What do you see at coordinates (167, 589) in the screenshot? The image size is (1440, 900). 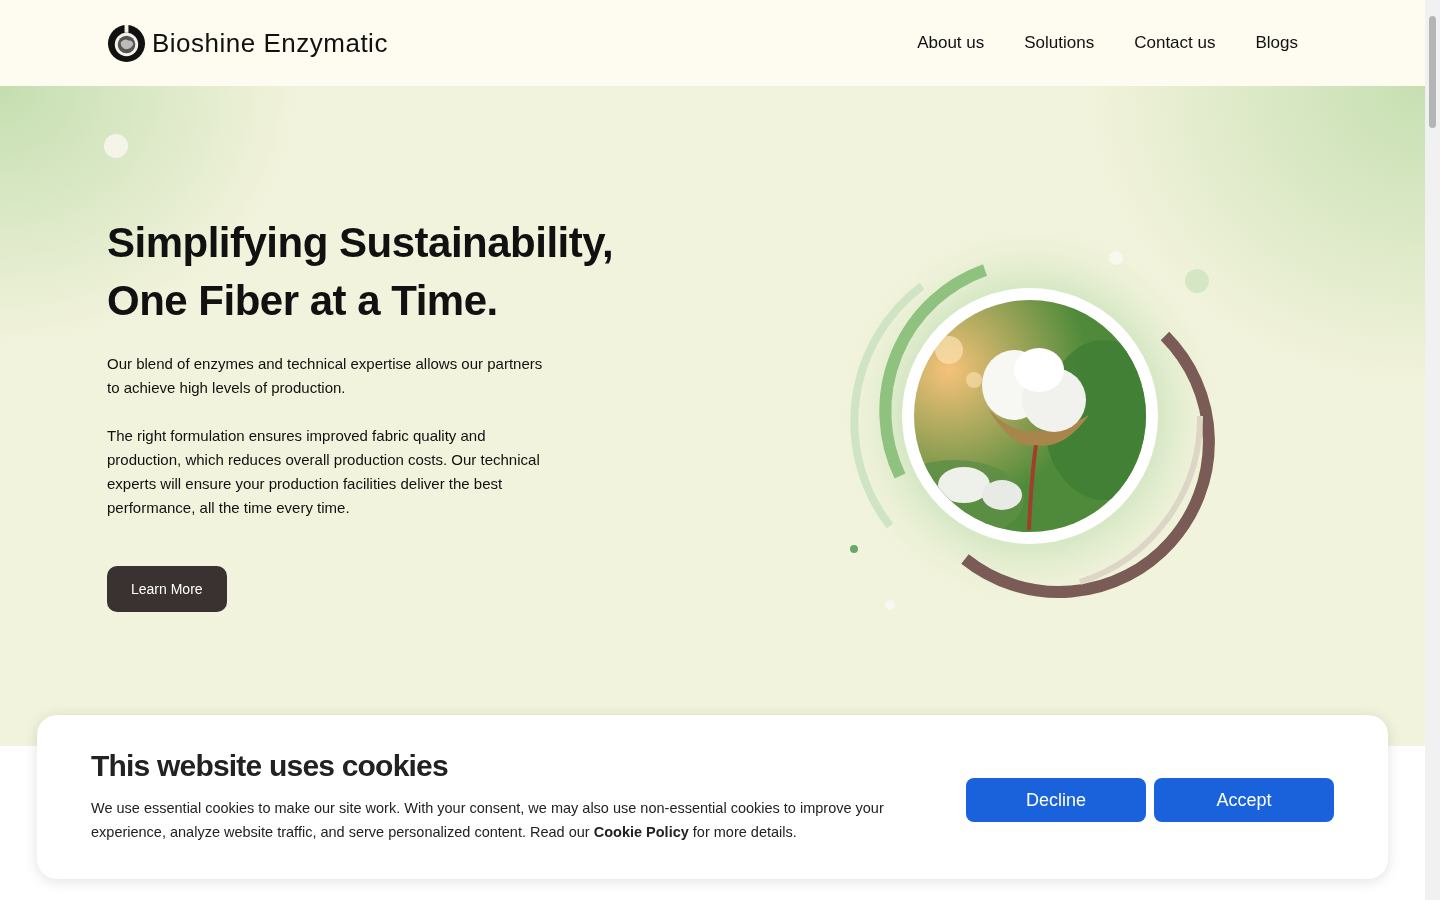 I see `learn-more-button: Learn More` at bounding box center [167, 589].